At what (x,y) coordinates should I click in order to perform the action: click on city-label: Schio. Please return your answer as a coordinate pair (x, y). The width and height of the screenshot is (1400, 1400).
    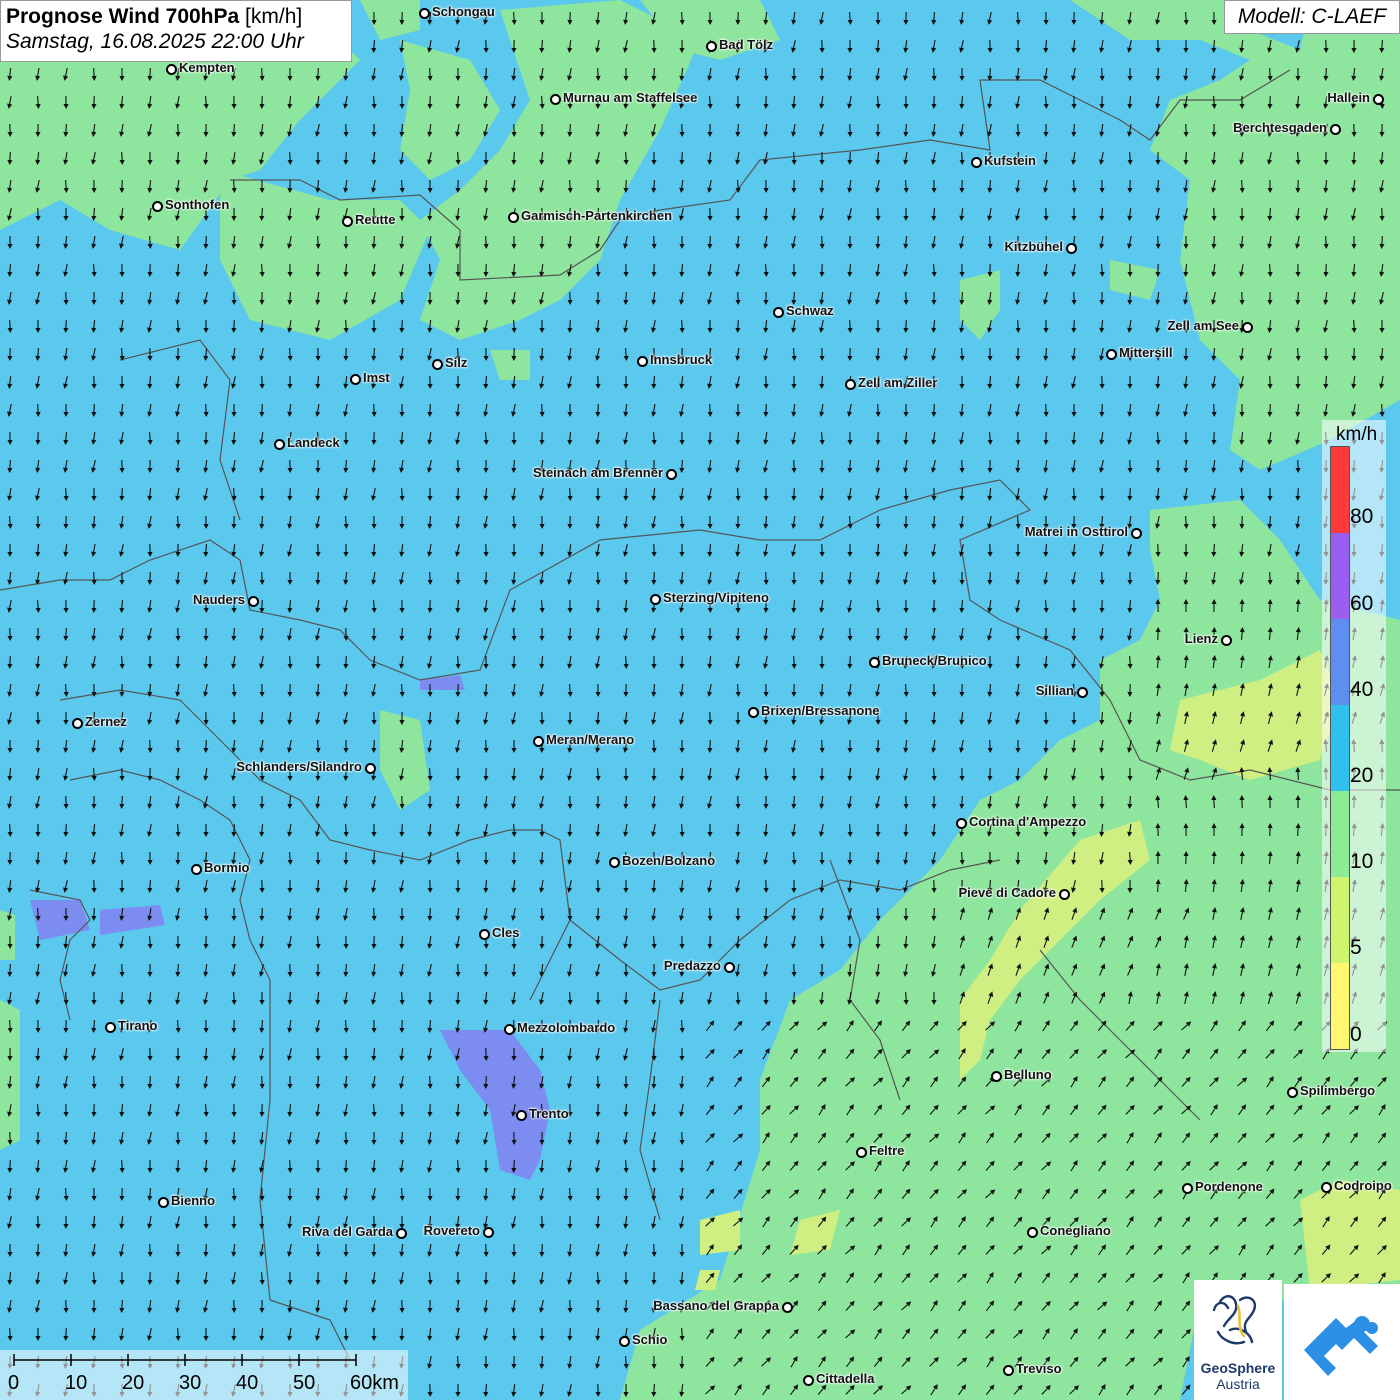
    Looking at the image, I should click on (650, 1339).